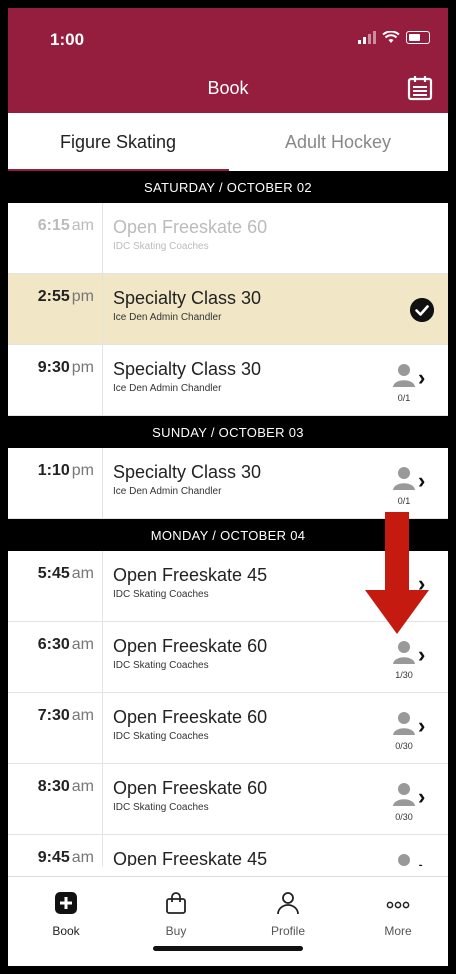  I want to click on more-dots-icon, so click(398, 905).